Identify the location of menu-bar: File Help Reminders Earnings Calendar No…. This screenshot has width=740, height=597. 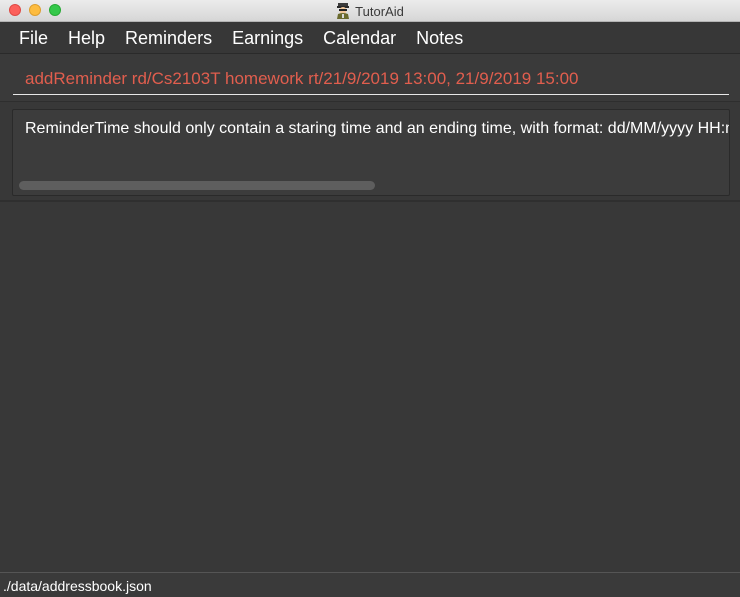
(370, 38).